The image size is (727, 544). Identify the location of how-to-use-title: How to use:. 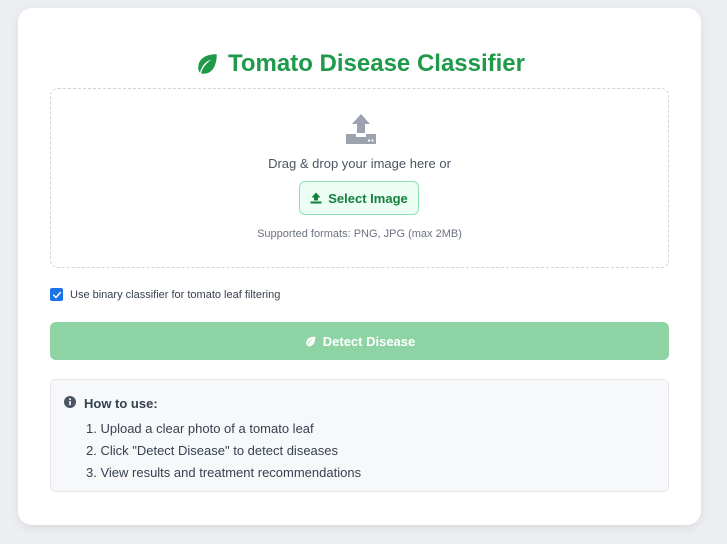
(121, 403).